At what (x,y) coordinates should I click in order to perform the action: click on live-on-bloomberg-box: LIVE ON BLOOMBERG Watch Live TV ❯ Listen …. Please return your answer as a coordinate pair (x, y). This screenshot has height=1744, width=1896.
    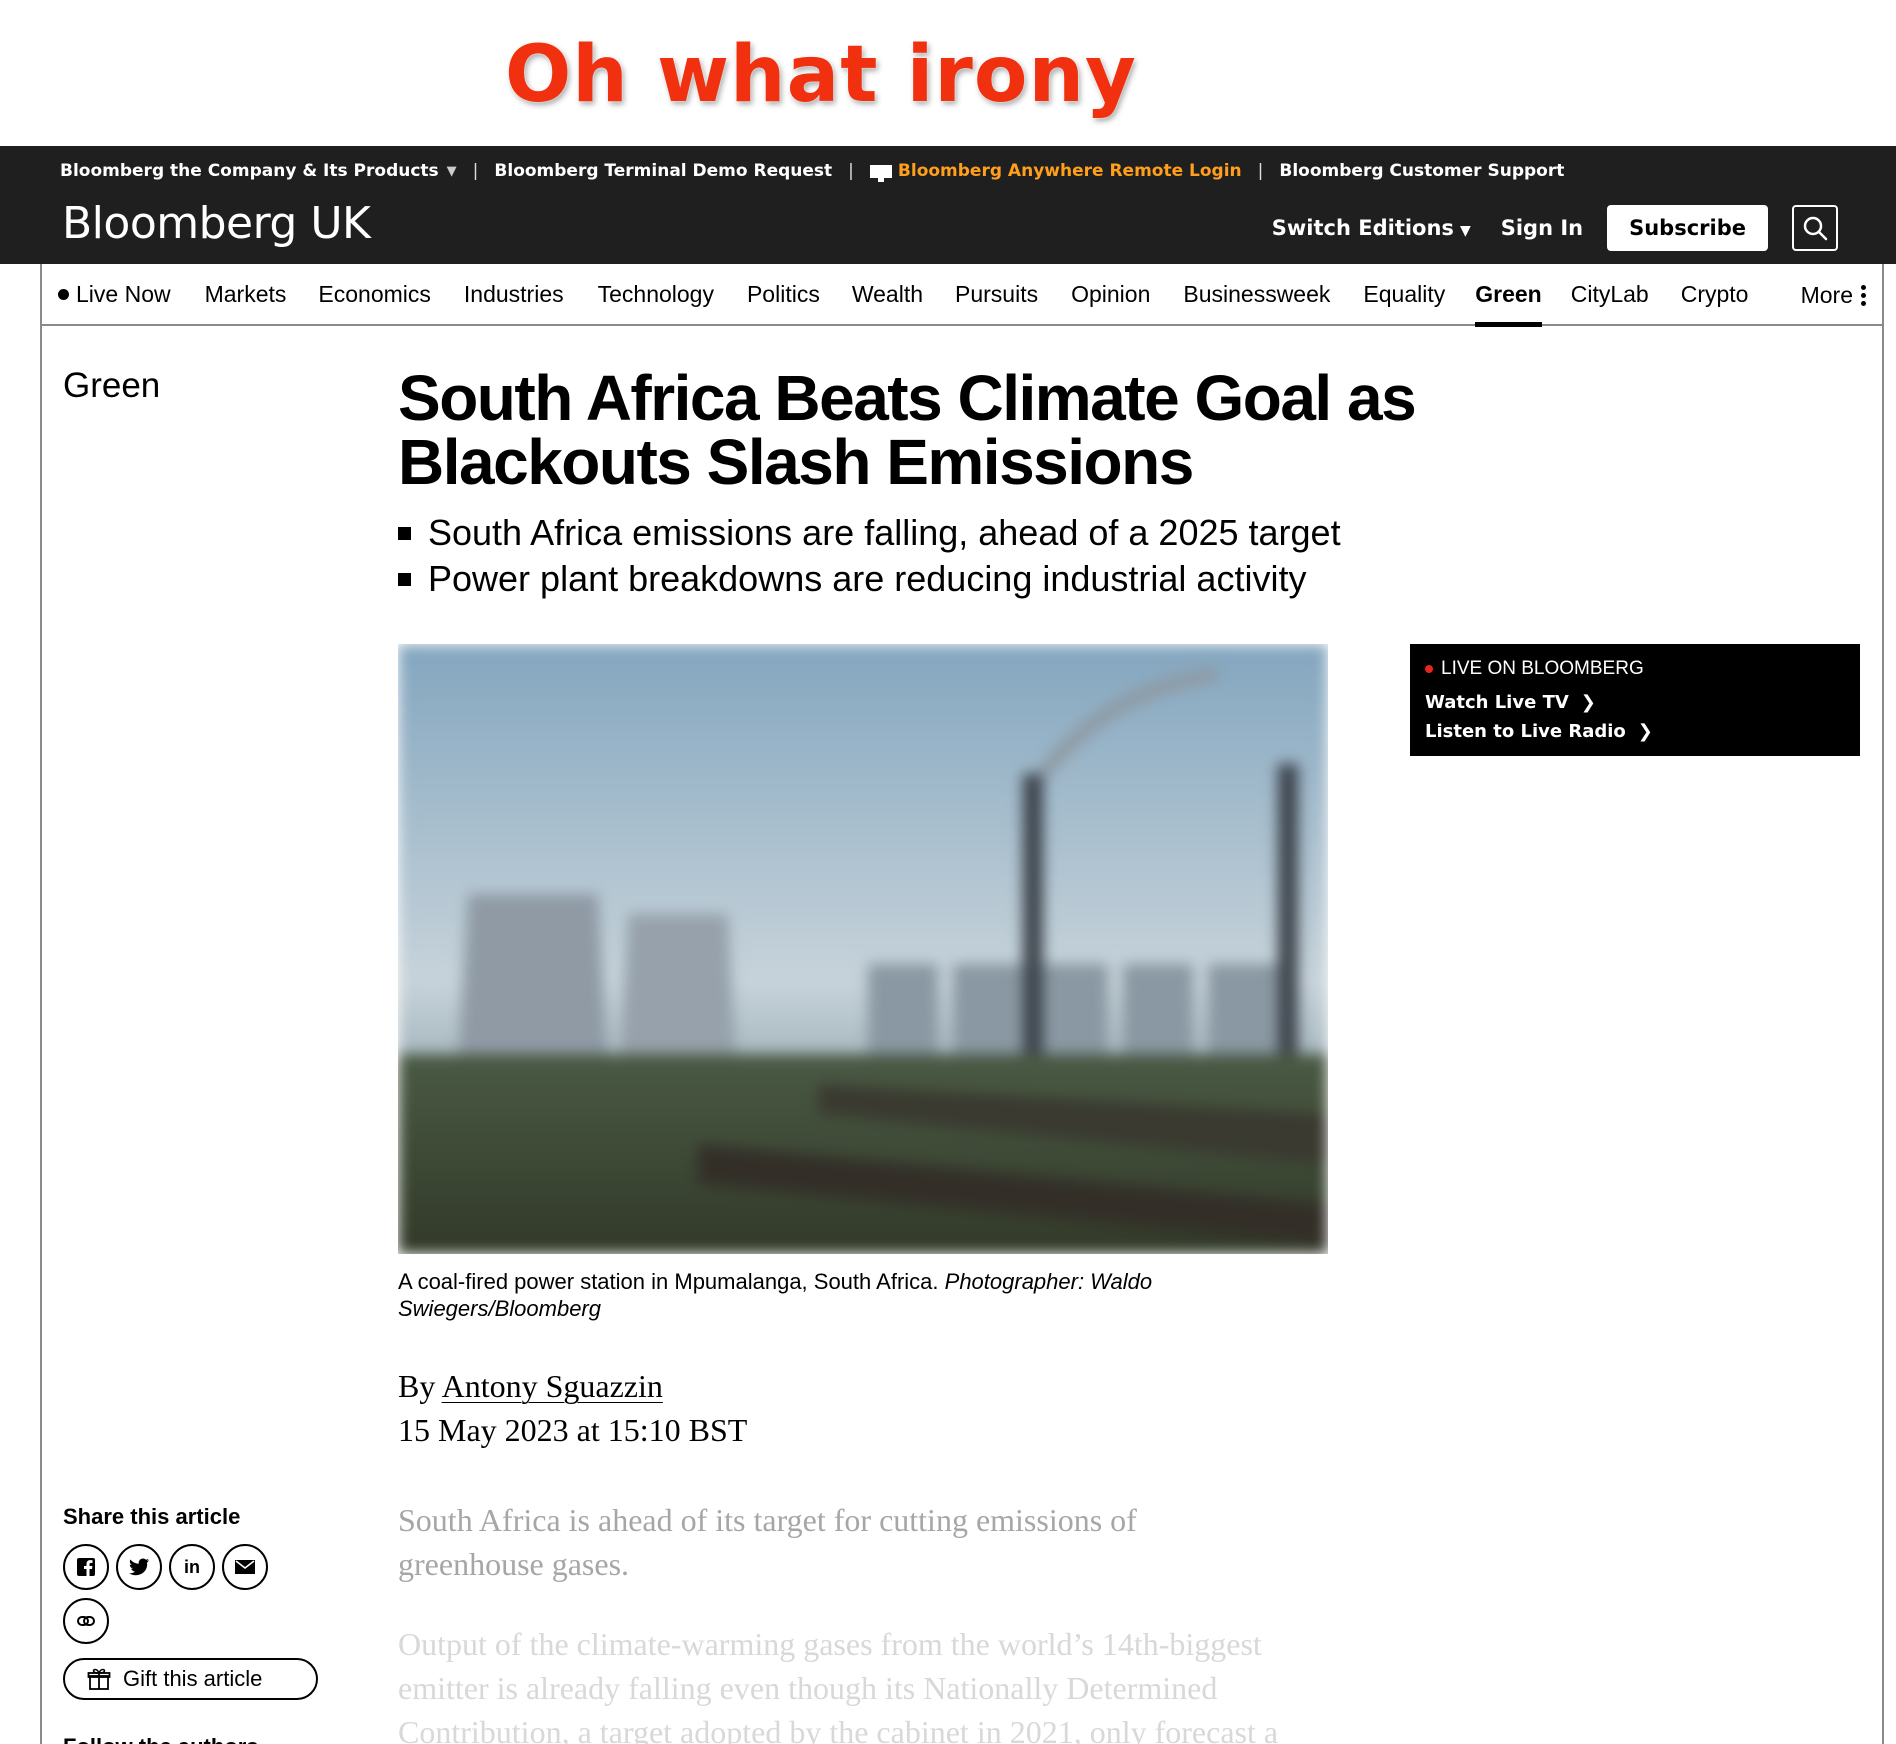
    Looking at the image, I should click on (1635, 700).